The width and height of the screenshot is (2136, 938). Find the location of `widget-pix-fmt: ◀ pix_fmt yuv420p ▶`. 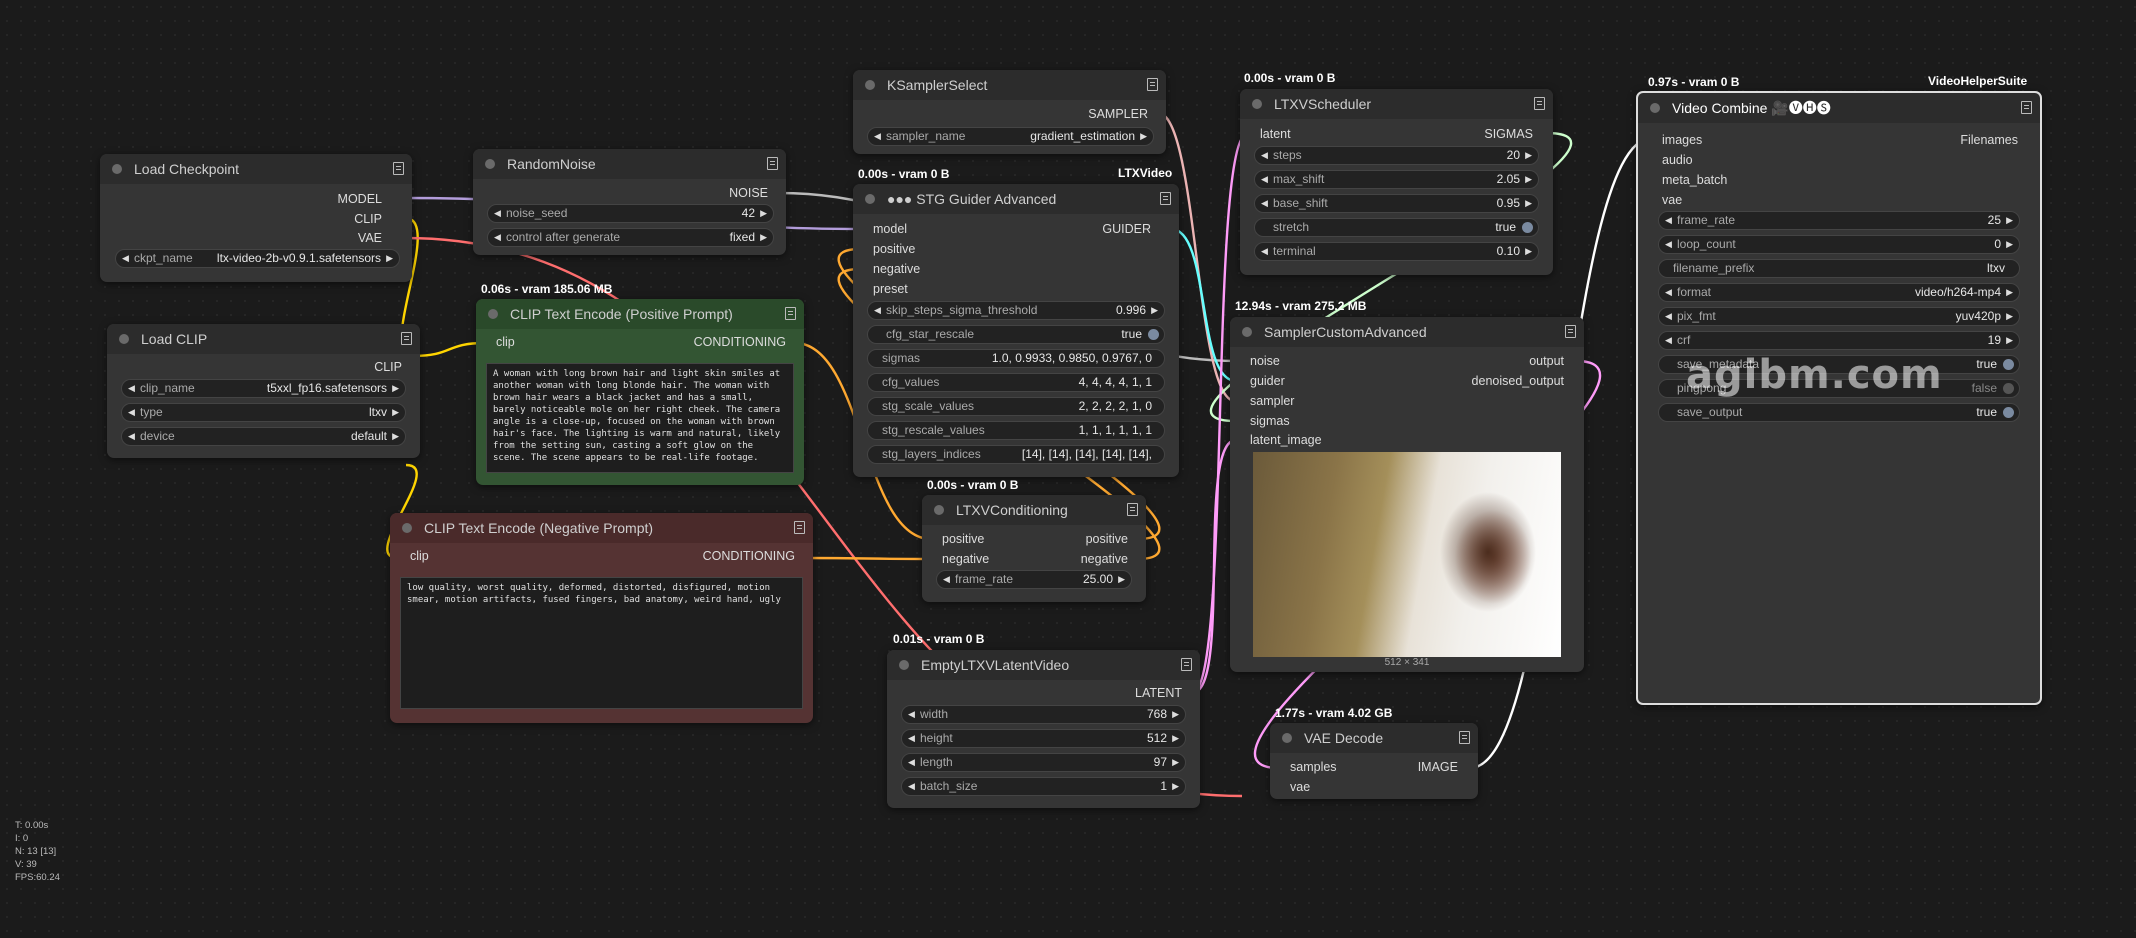

widget-pix-fmt: ◀ pix_fmt yuv420p ▶ is located at coordinates (1839, 316).